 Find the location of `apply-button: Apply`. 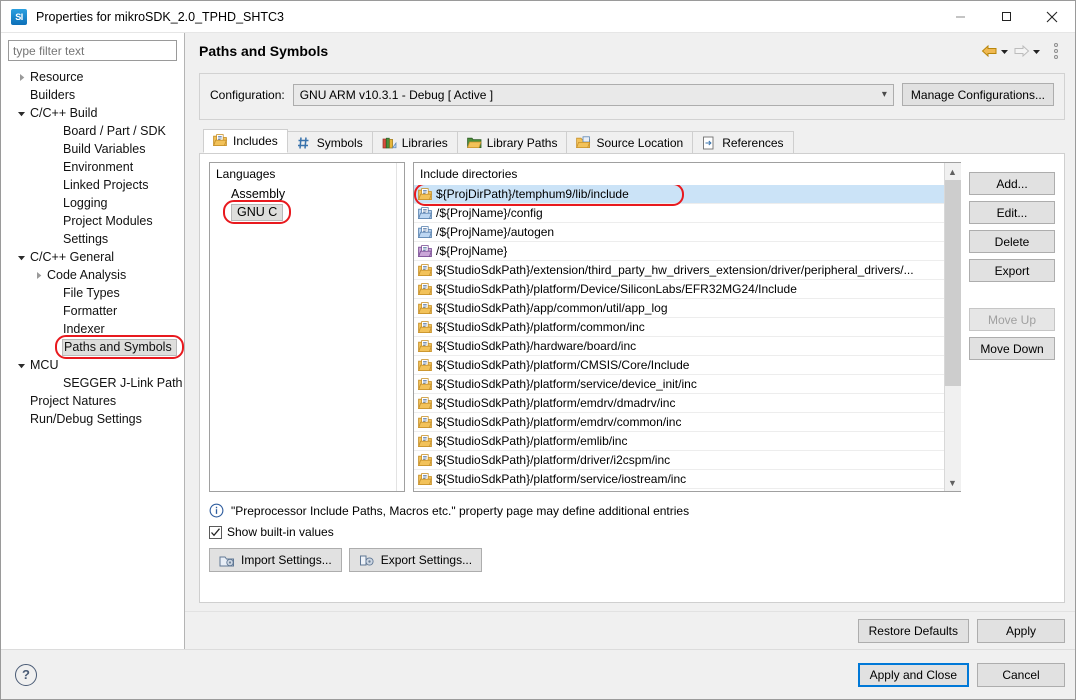

apply-button: Apply is located at coordinates (1021, 630).